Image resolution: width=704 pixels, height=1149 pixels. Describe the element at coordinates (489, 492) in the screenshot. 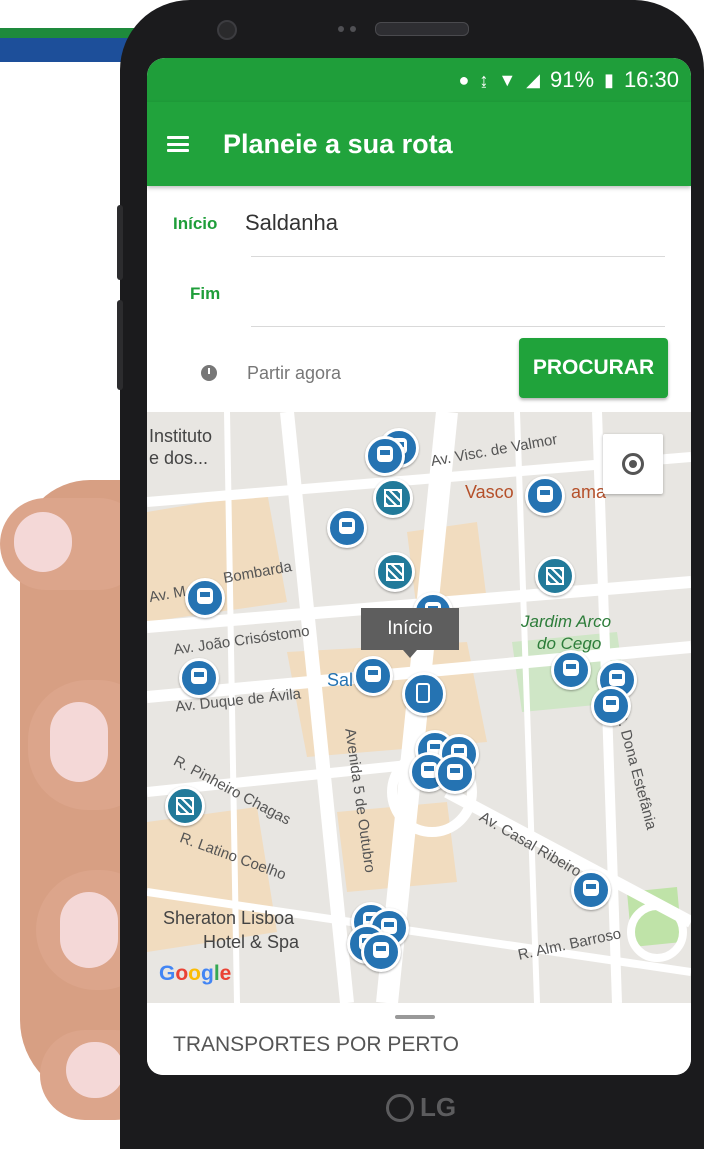

I see `map-label: Vasco` at that location.